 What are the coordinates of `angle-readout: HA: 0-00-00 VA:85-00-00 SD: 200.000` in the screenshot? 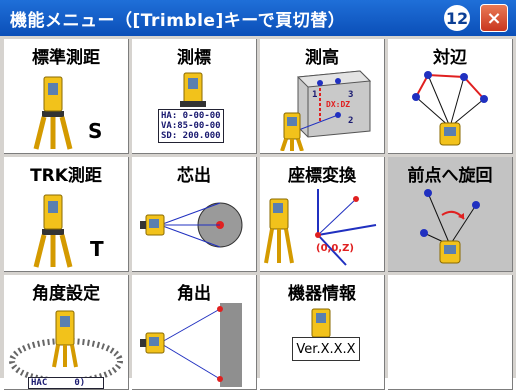 It's located at (191, 126).